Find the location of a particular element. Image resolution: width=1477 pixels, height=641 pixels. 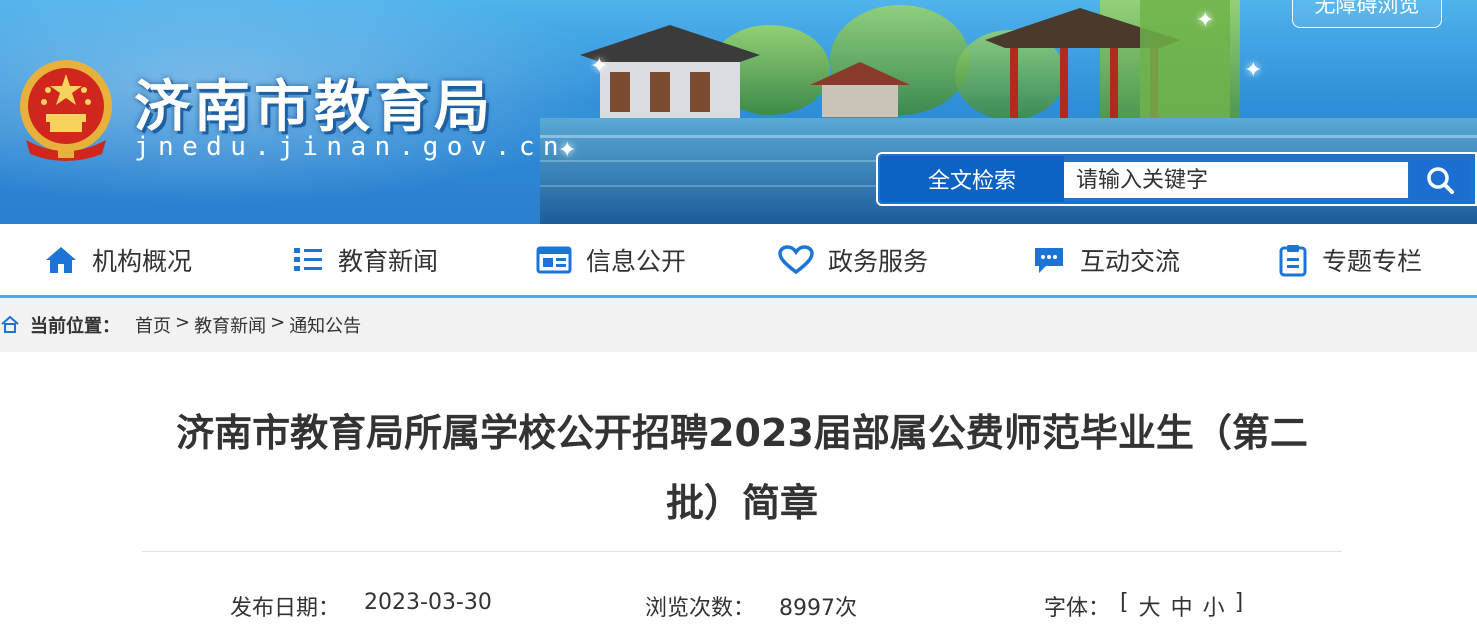

nav-item-topics: 专题专栏 is located at coordinates (1350, 260).